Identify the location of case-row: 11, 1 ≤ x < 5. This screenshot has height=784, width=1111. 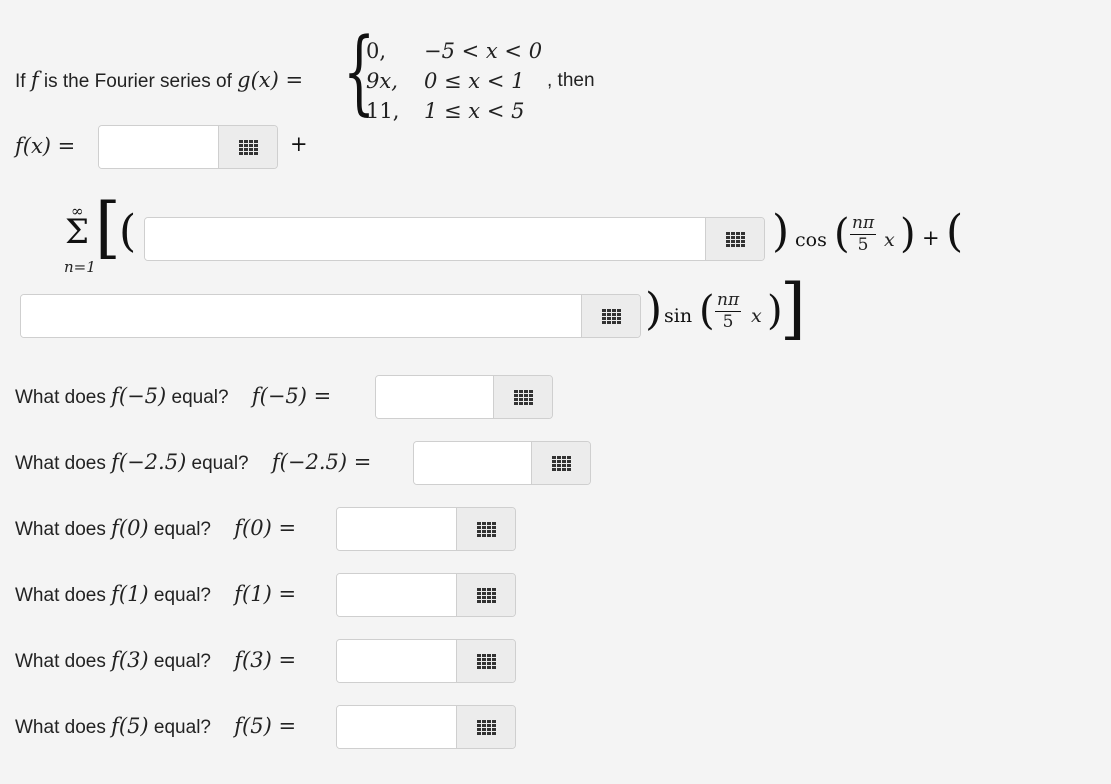
(454, 111).